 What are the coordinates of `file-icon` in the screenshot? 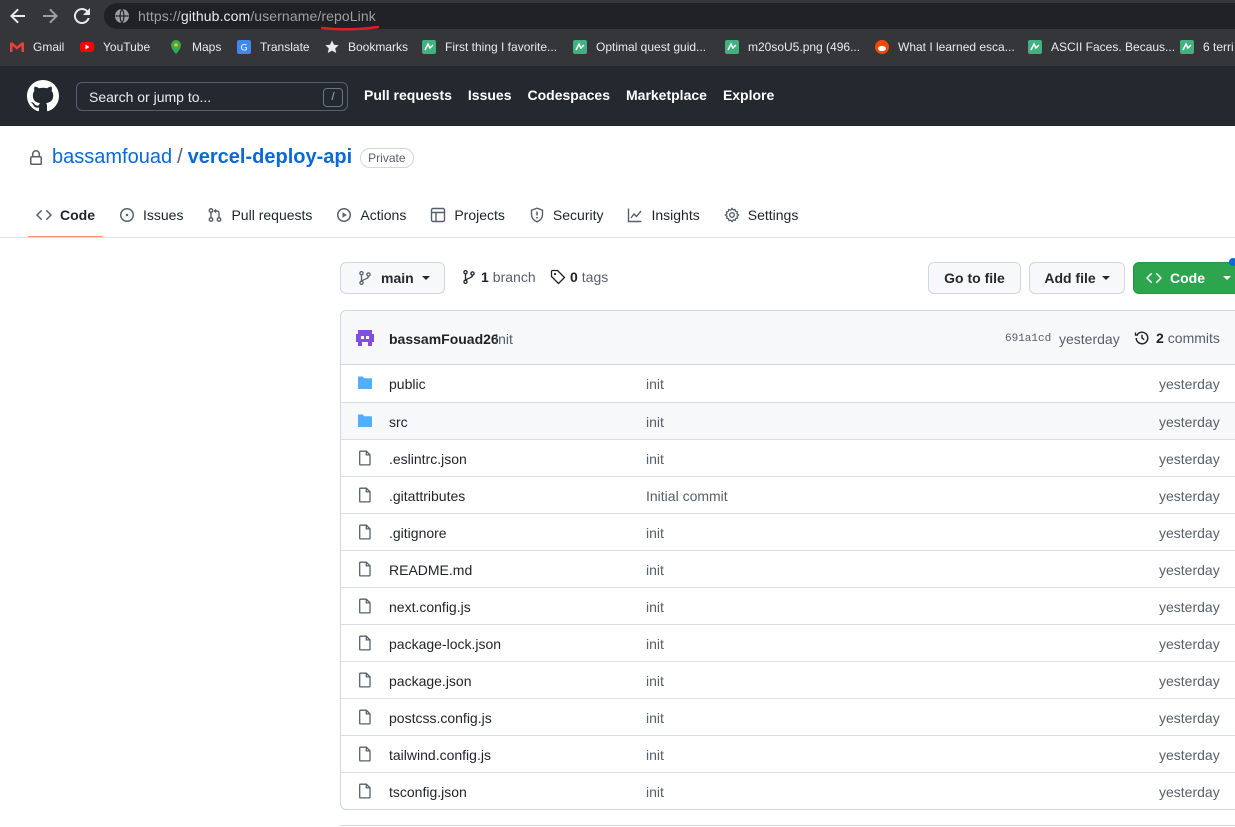 It's located at (365, 606).